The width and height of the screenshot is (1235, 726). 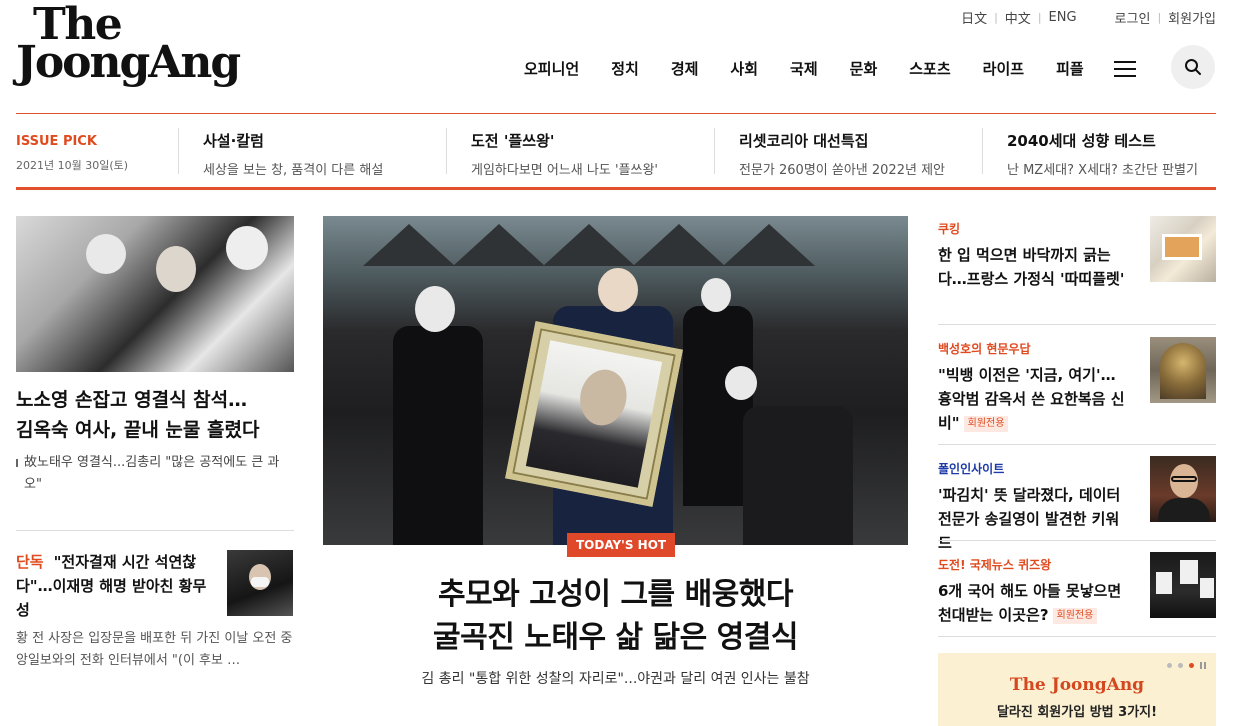 What do you see at coordinates (1133, 17) in the screenshot?
I see `login-link: 로그인` at bounding box center [1133, 17].